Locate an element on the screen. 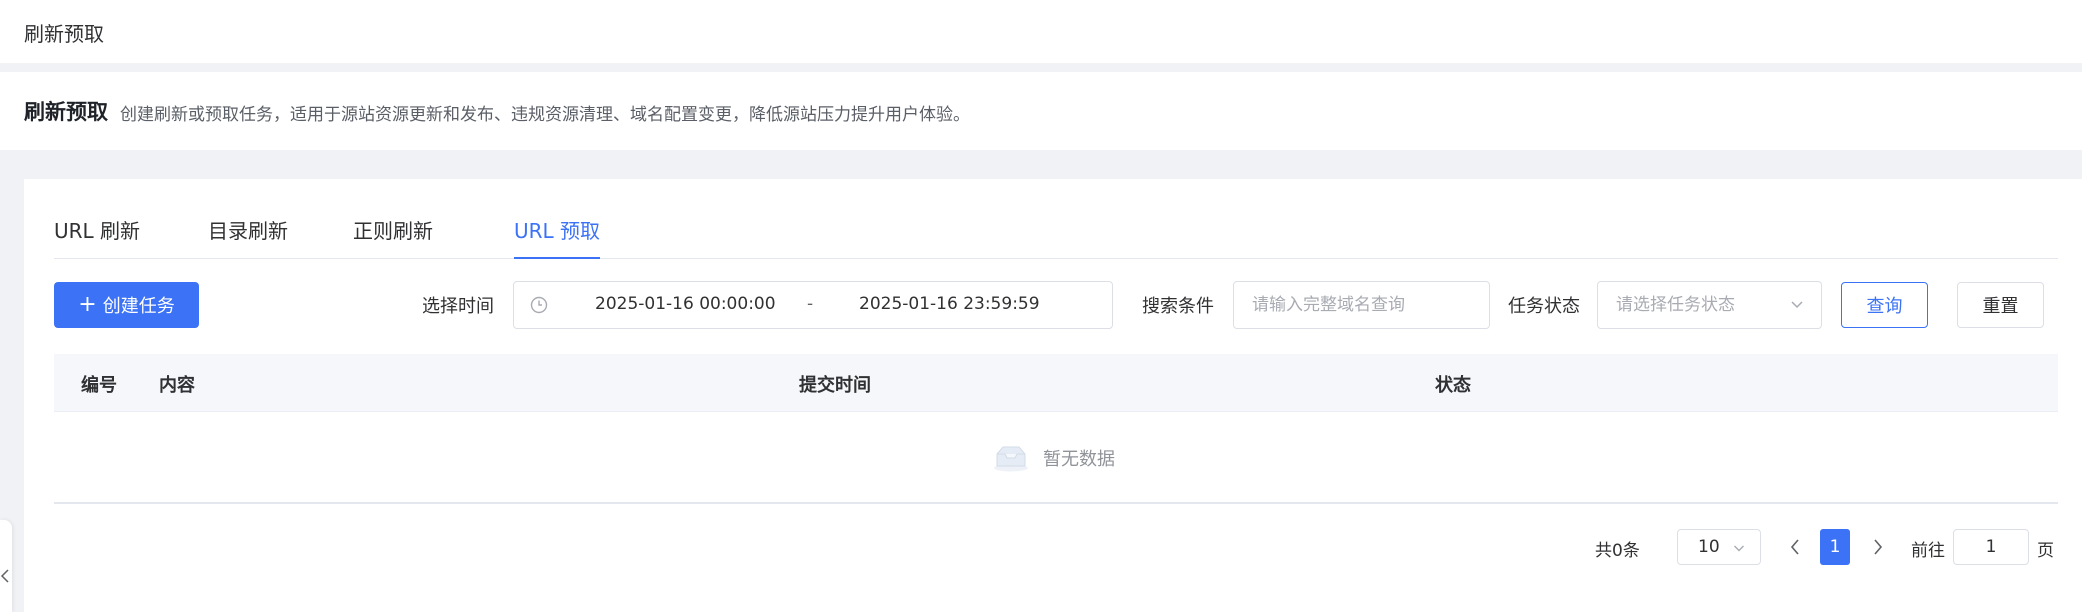 The image size is (2082, 612). page-number-current: 1 is located at coordinates (1835, 547).